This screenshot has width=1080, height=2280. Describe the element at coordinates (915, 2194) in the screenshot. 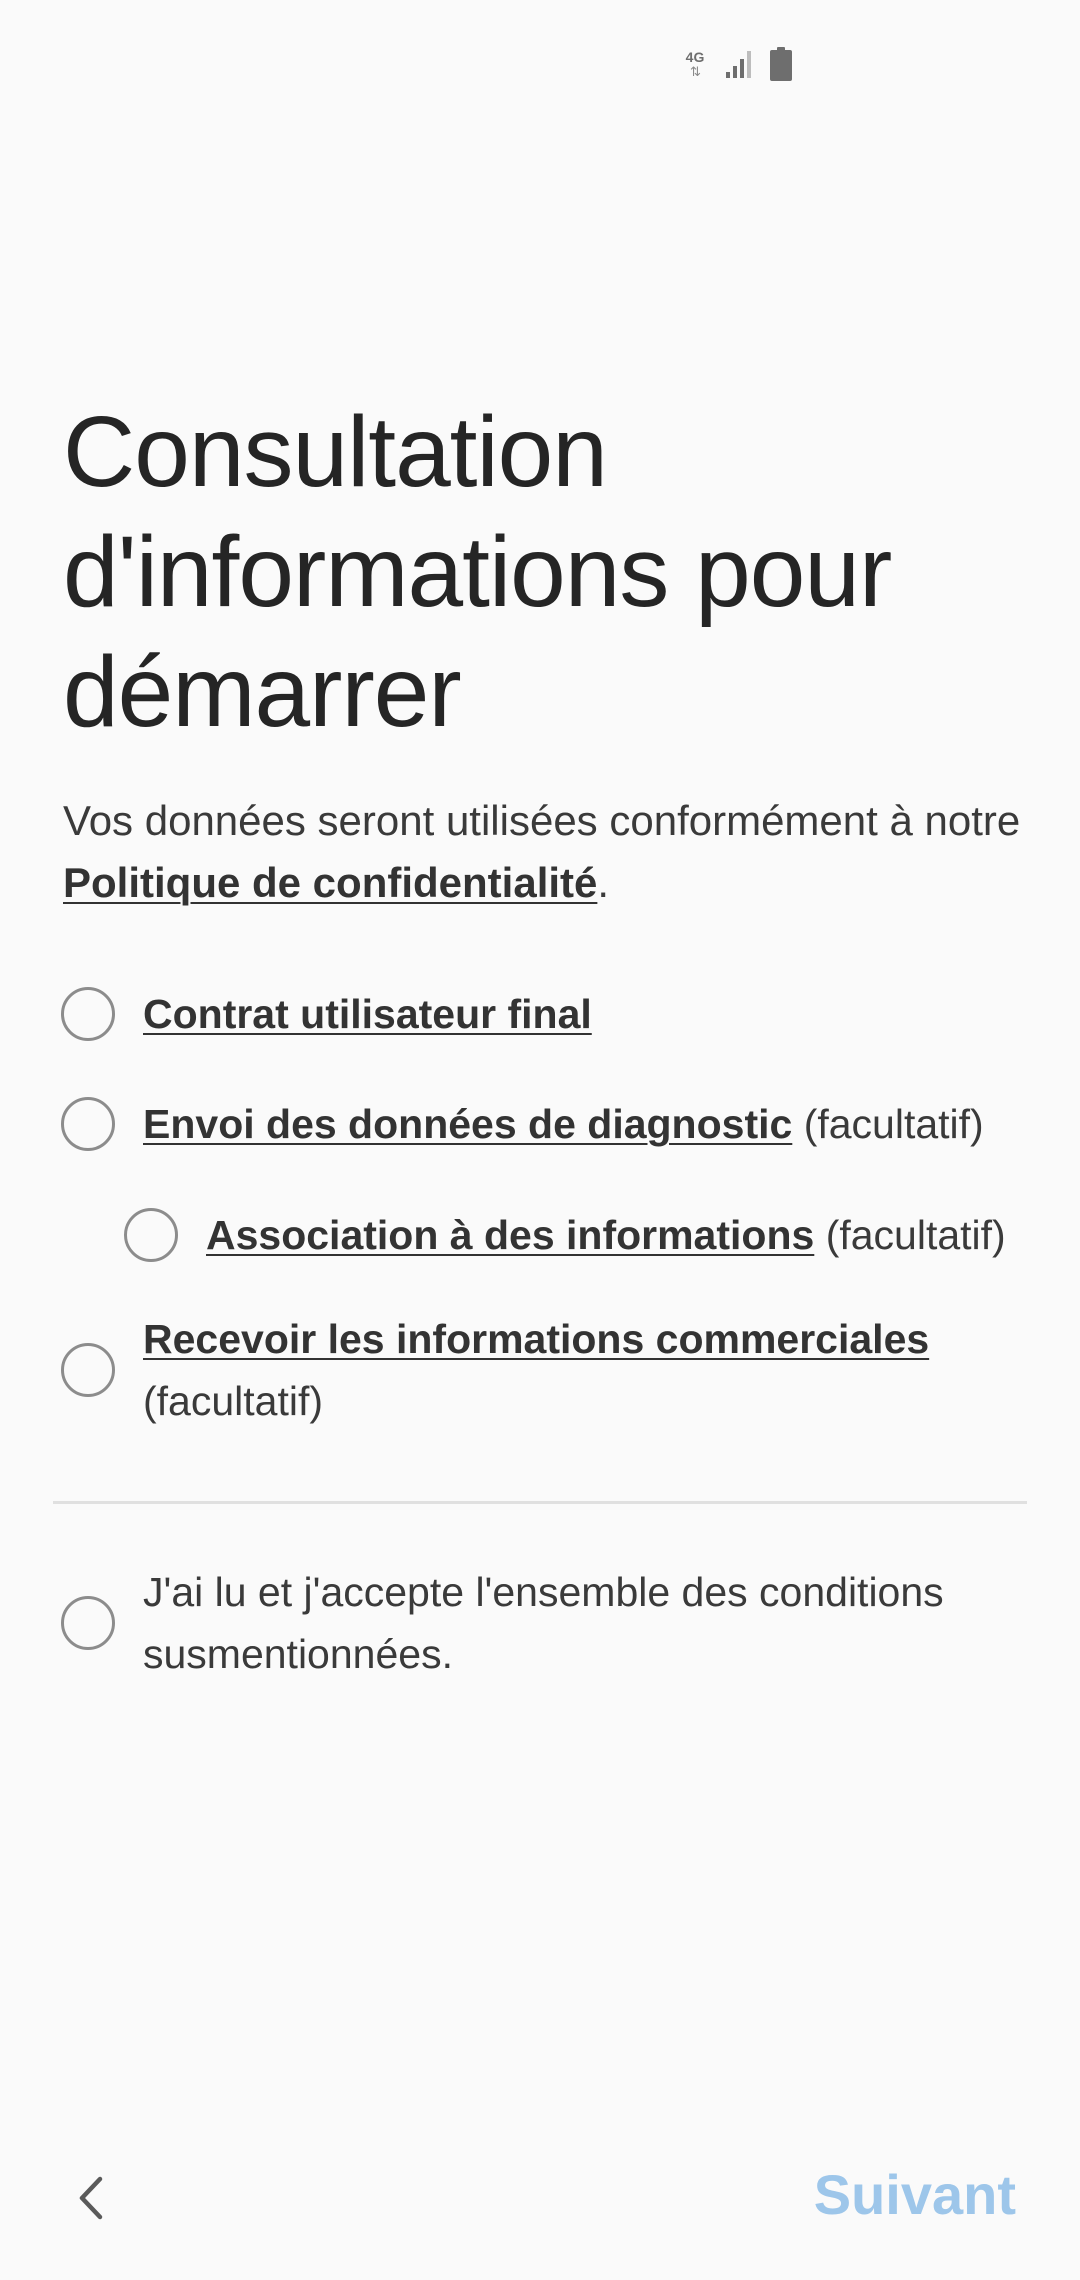

I see `next-button: Suivant` at that location.